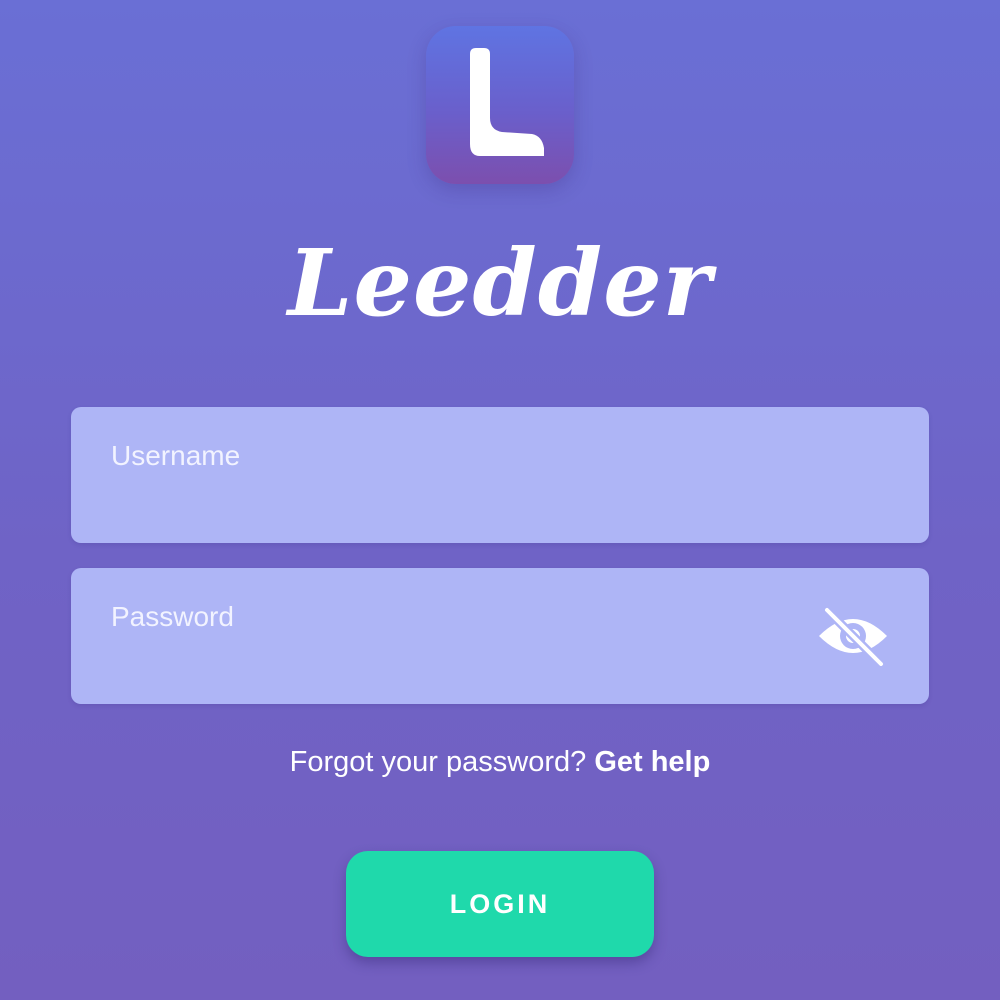 This screenshot has height=1000, width=1000. I want to click on forgot-password-row: Forgot your password? Get help, so click(500, 762).